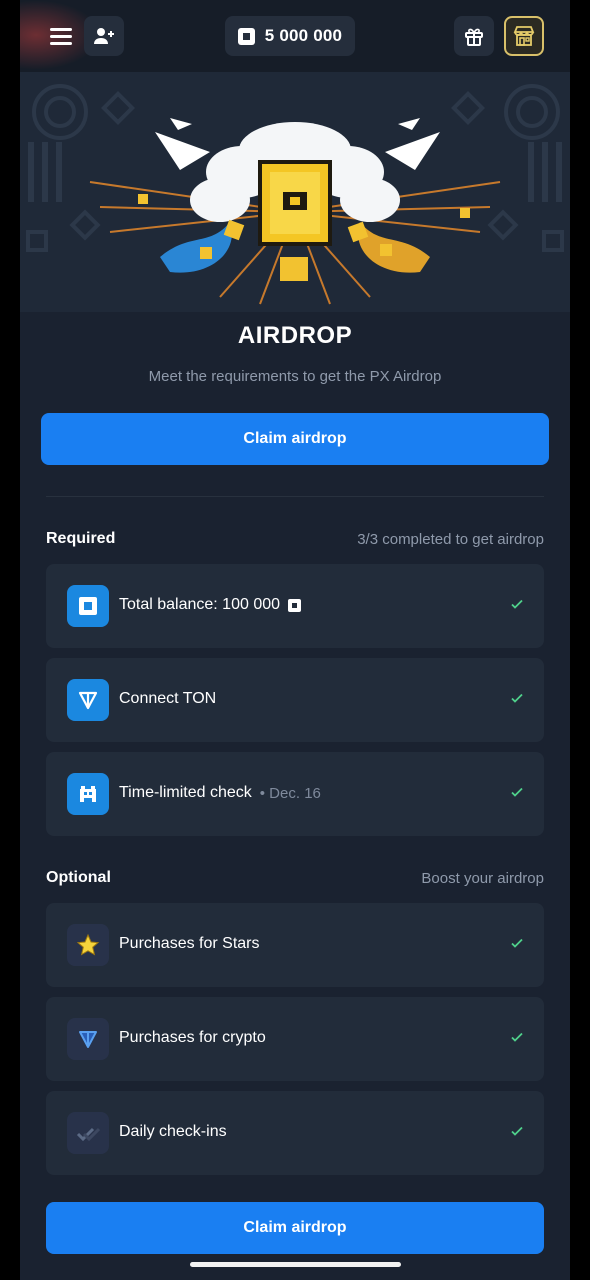  I want to click on top-bar: 5 000 000, so click(295, 36).